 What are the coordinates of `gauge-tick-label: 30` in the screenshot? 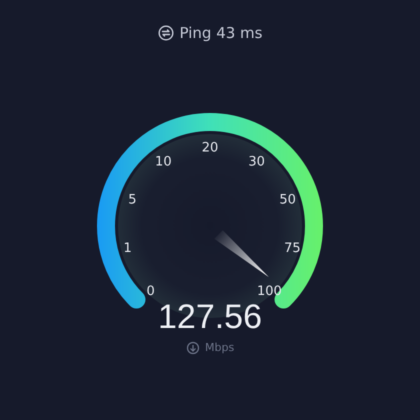 It's located at (256, 162).